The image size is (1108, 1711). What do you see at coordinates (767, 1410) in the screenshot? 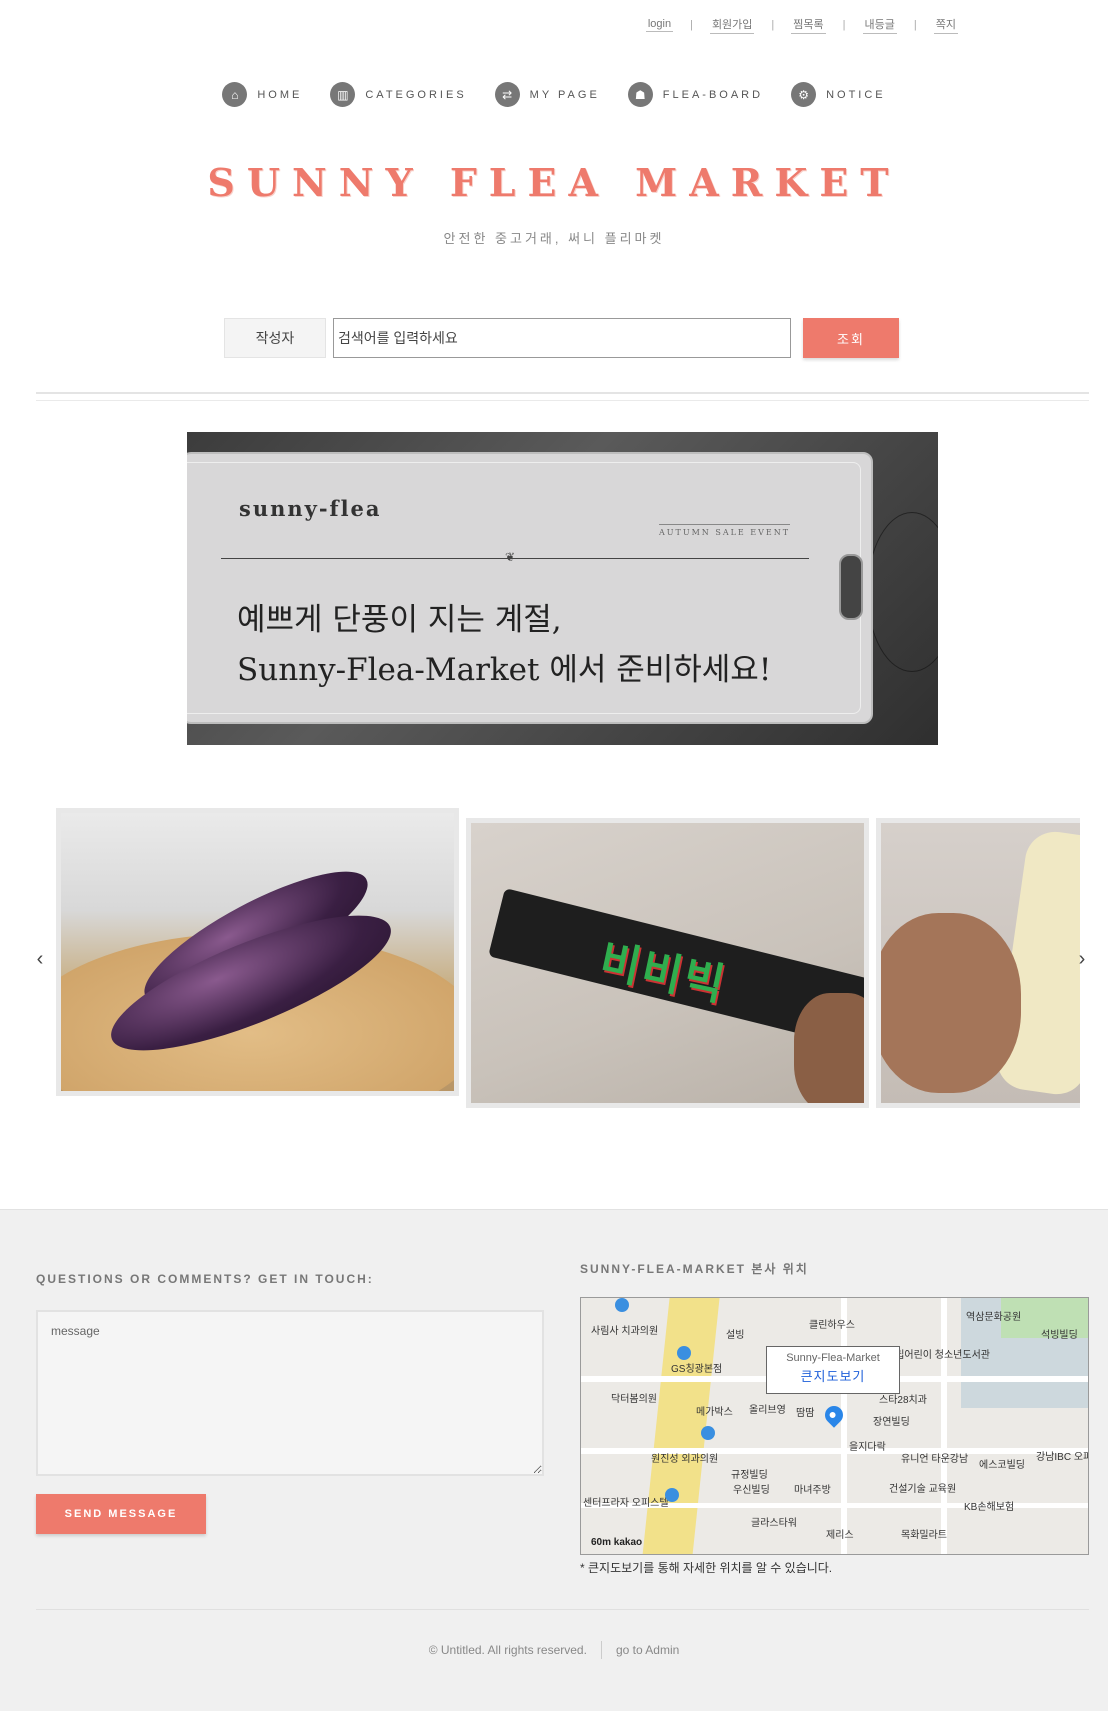
I see `map-place: 올리브영` at bounding box center [767, 1410].